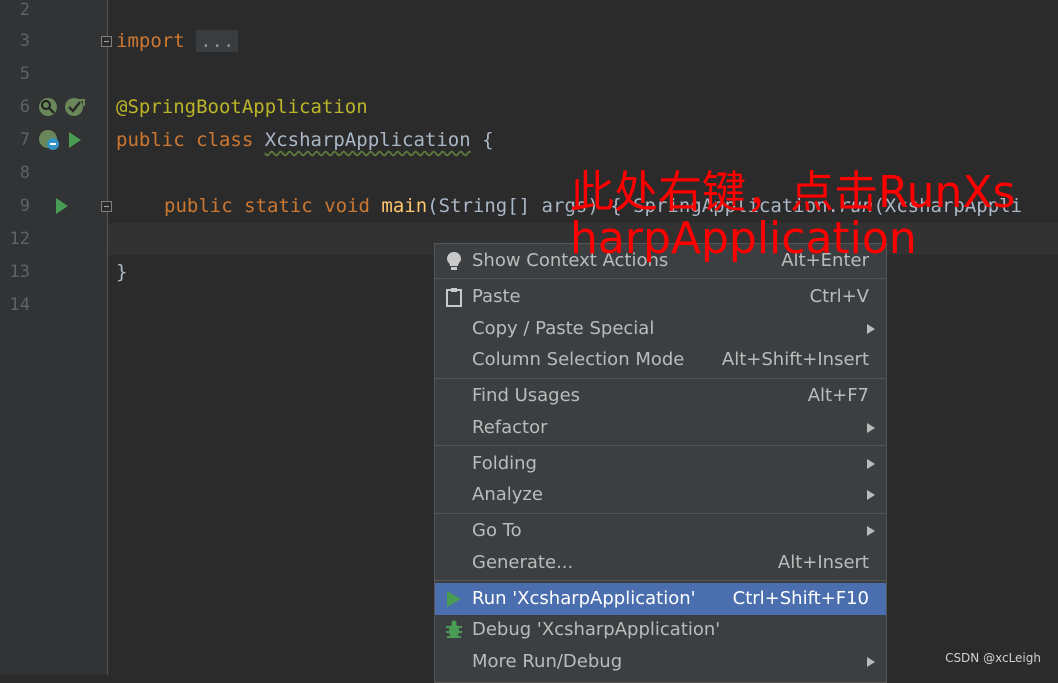 The image size is (1058, 683). I want to click on menu-item-find-usages: Find Usages Alt+F7, so click(660, 396).